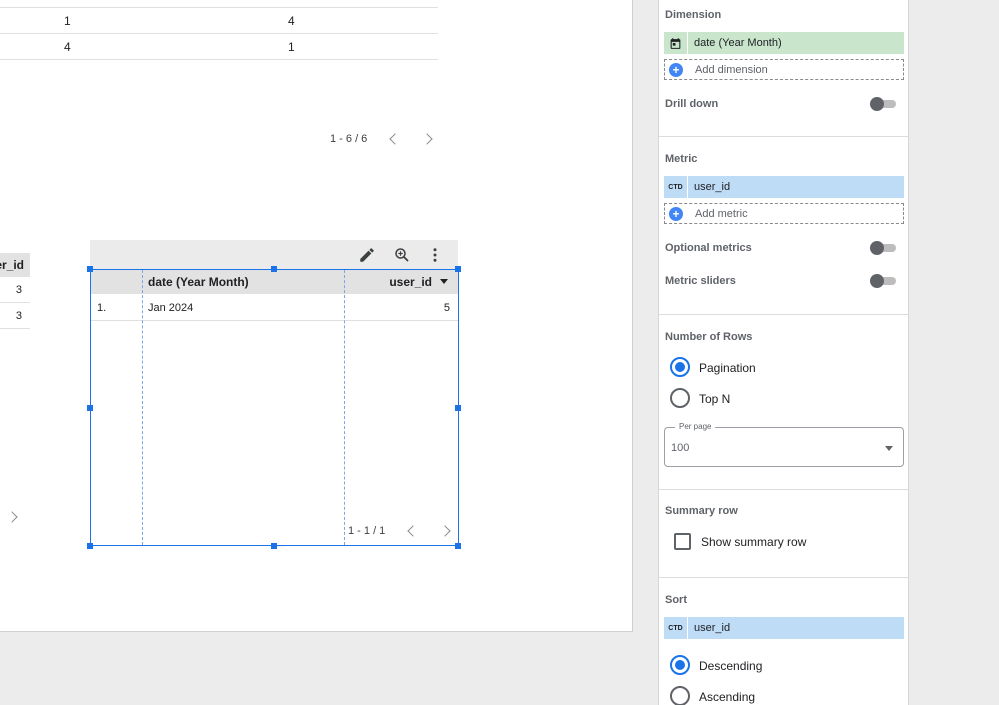 The image size is (999, 705). I want to click on dimension-chip-label: date (Year Month), so click(738, 43).